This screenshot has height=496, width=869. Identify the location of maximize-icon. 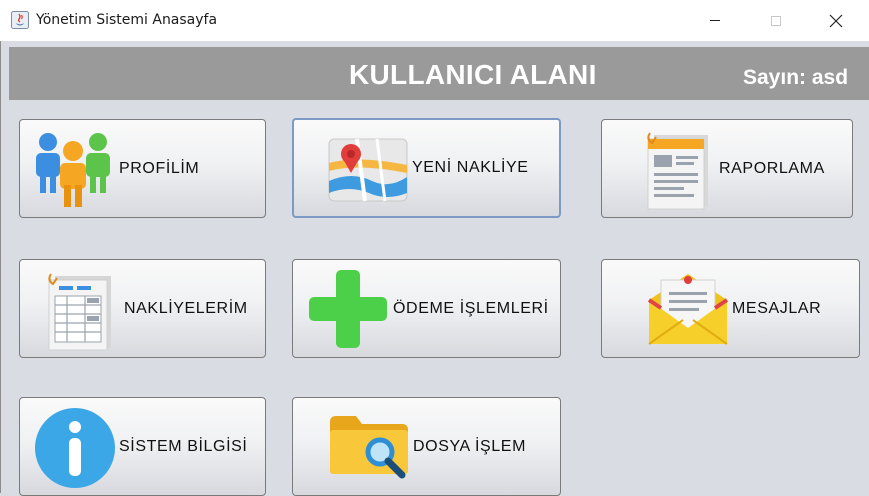
(776, 20).